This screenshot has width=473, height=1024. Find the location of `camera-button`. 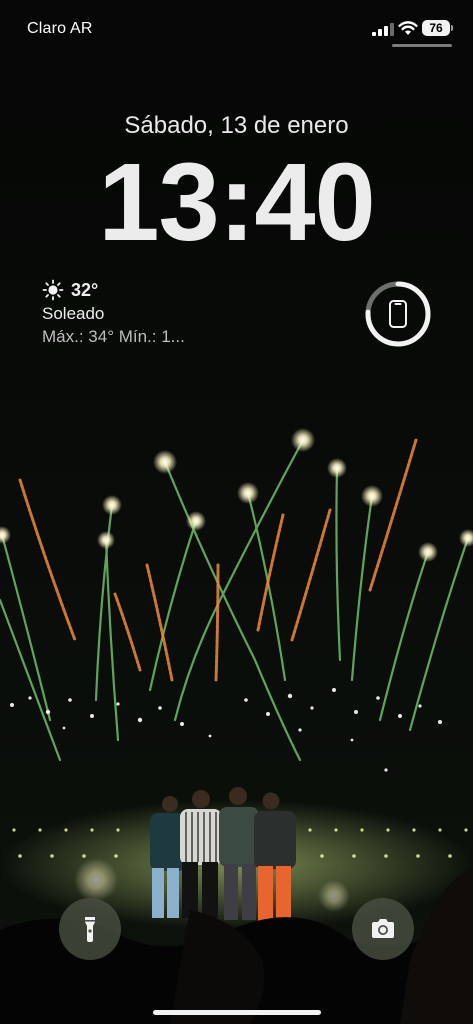

camera-button is located at coordinates (383, 929).